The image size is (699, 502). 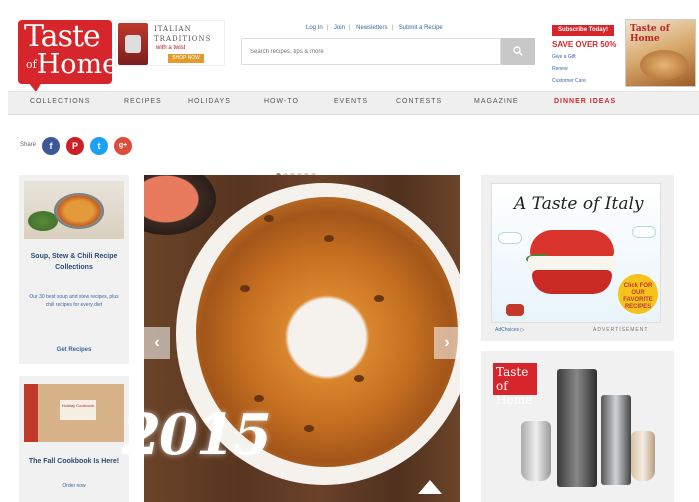 I want to click on nav-dinner-ideas: DINNER IDEAS, so click(x=585, y=101).